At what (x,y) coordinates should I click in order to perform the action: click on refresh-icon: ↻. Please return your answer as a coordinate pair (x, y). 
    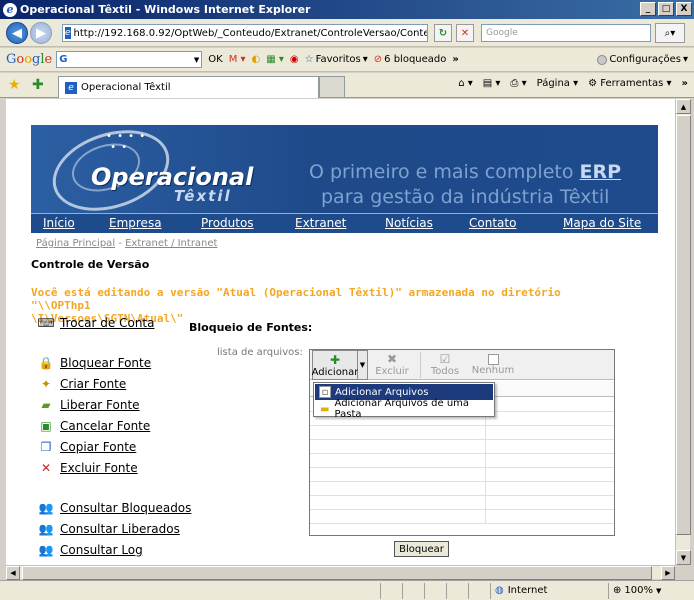
    Looking at the image, I should click on (443, 33).